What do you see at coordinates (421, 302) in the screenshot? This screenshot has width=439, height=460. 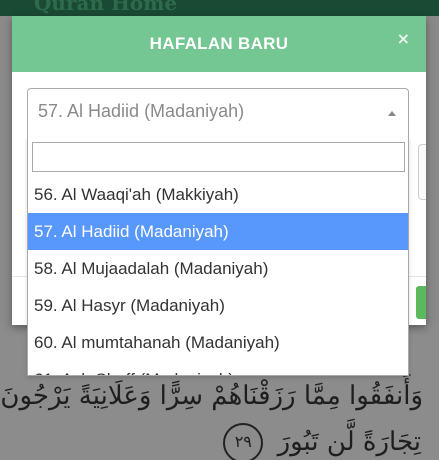 I see `save-button` at bounding box center [421, 302].